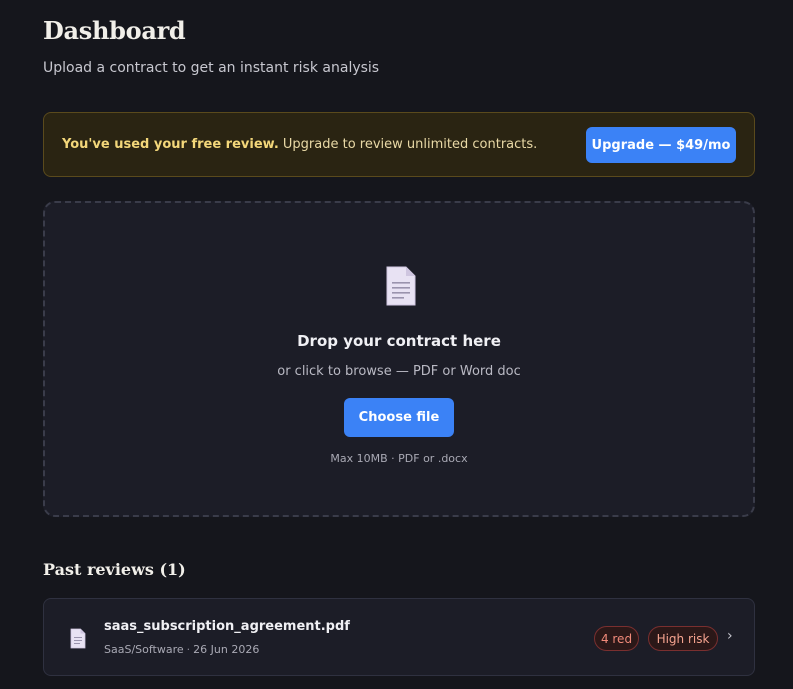 This screenshot has height=689, width=793. What do you see at coordinates (683, 638) in the screenshot?
I see `risk-level-badge: High risk` at bounding box center [683, 638].